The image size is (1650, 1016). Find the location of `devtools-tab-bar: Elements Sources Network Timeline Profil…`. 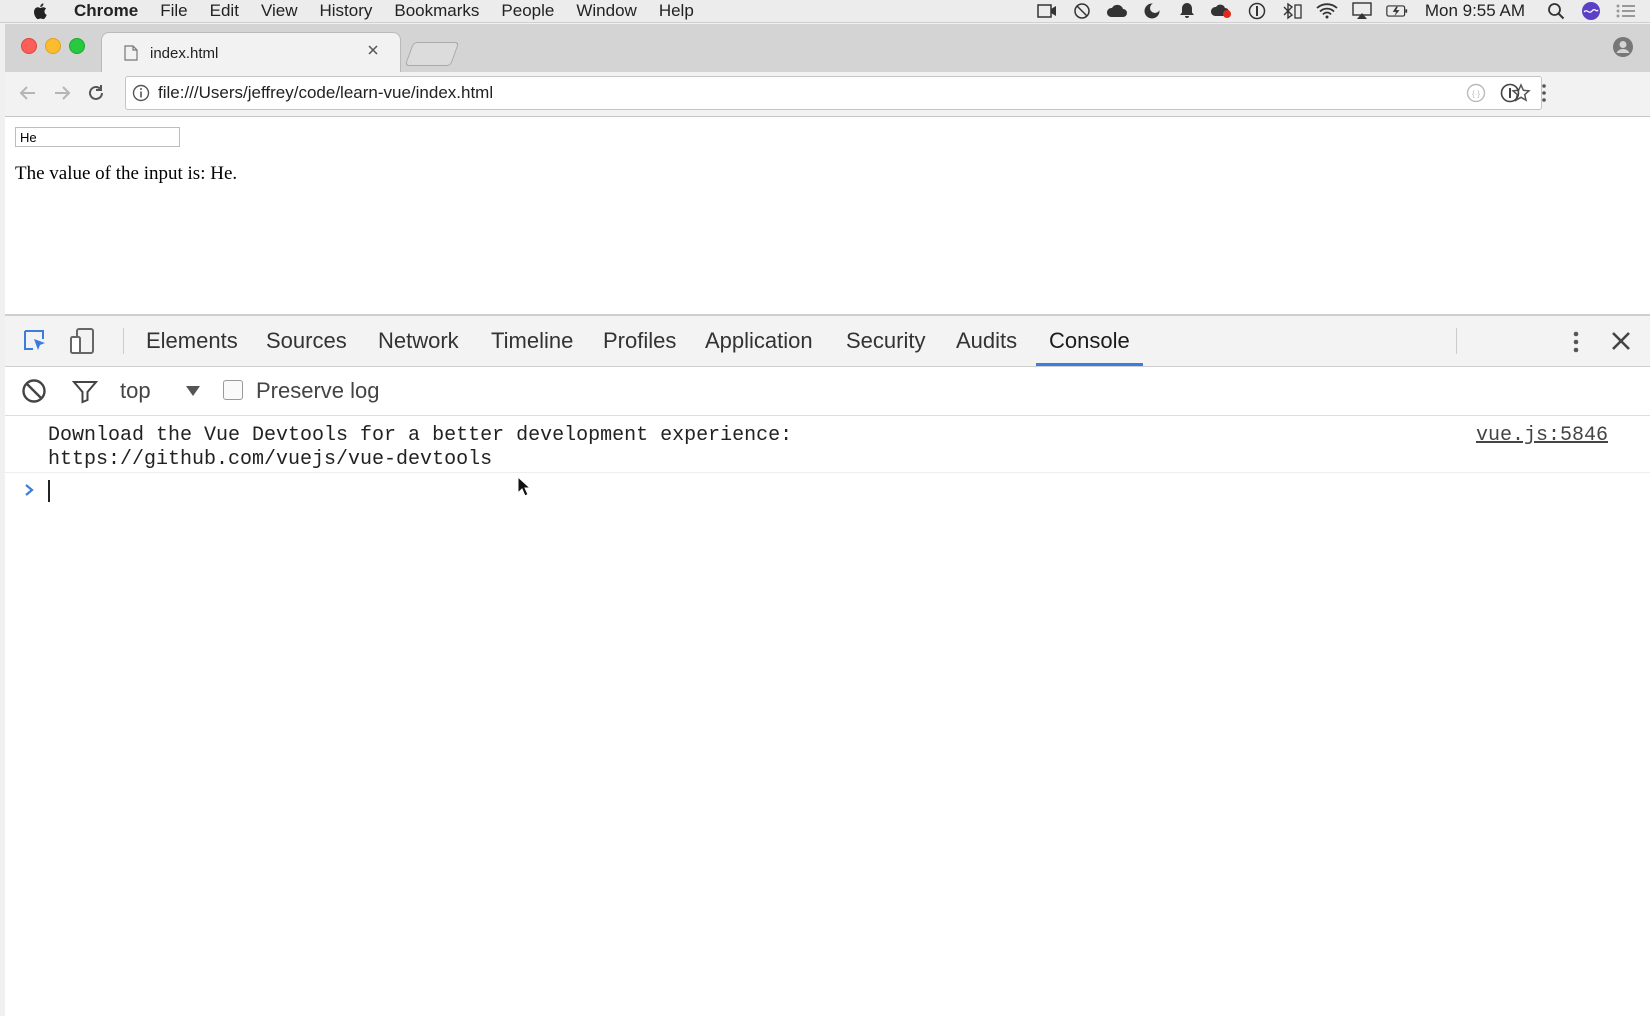

devtools-tab-bar: Elements Sources Network Timeline Profil… is located at coordinates (827, 341).